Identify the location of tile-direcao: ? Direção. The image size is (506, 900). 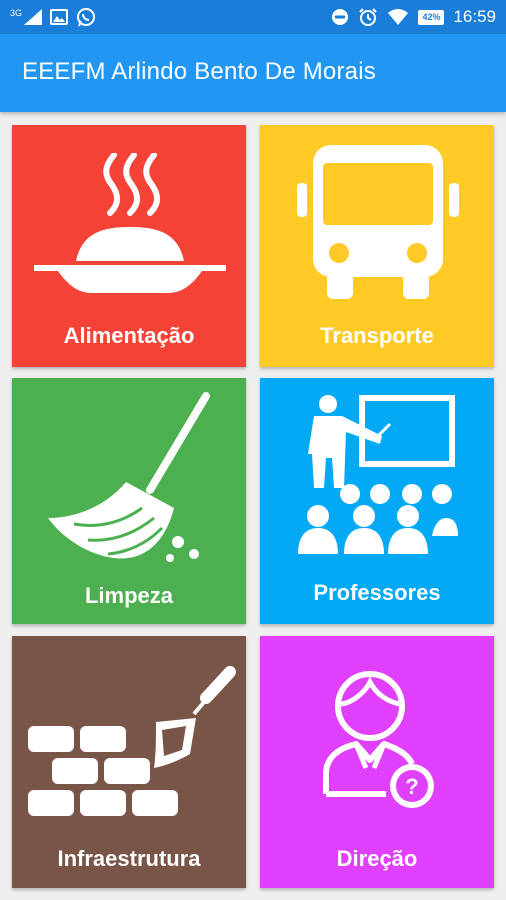
(377, 762).